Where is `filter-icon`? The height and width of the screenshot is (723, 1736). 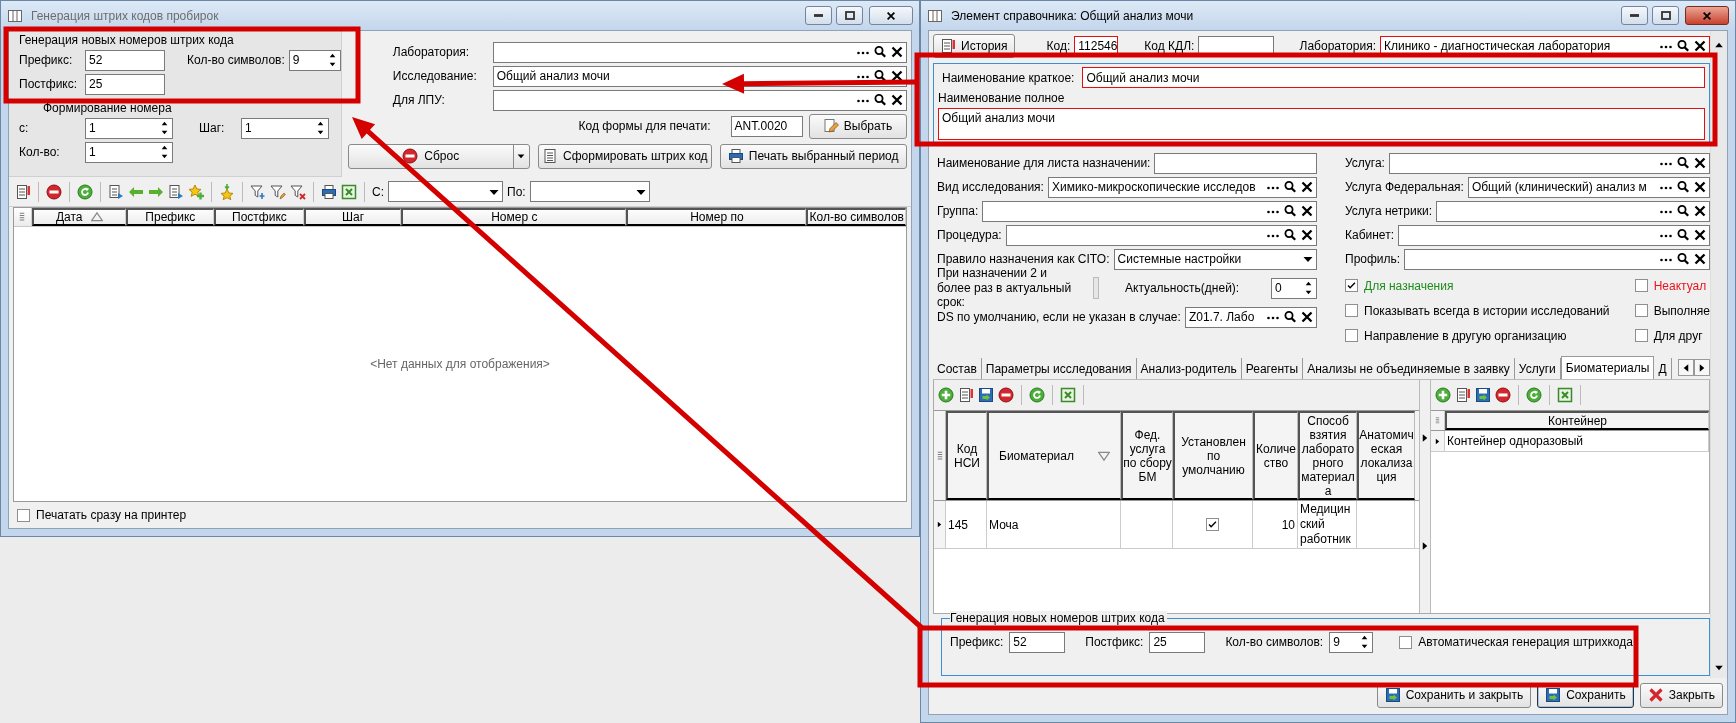 filter-icon is located at coordinates (258, 191).